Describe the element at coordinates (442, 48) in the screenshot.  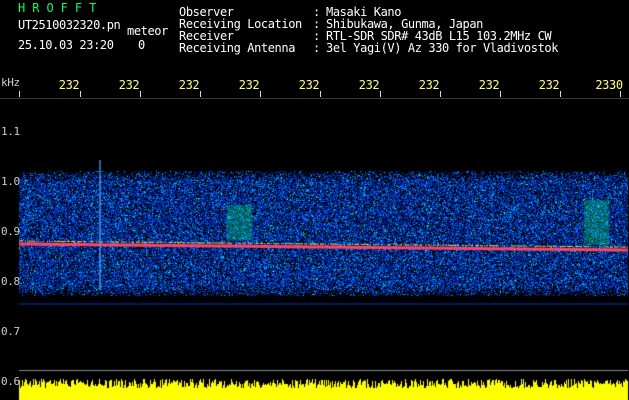
I see `antenna-value: 3el Yagi(V) Az 330 for Vladivostok` at that location.